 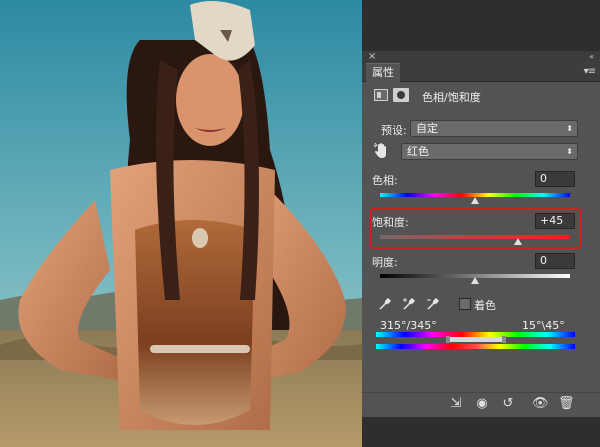 I want to click on layer-mask-icon, so click(x=401, y=95).